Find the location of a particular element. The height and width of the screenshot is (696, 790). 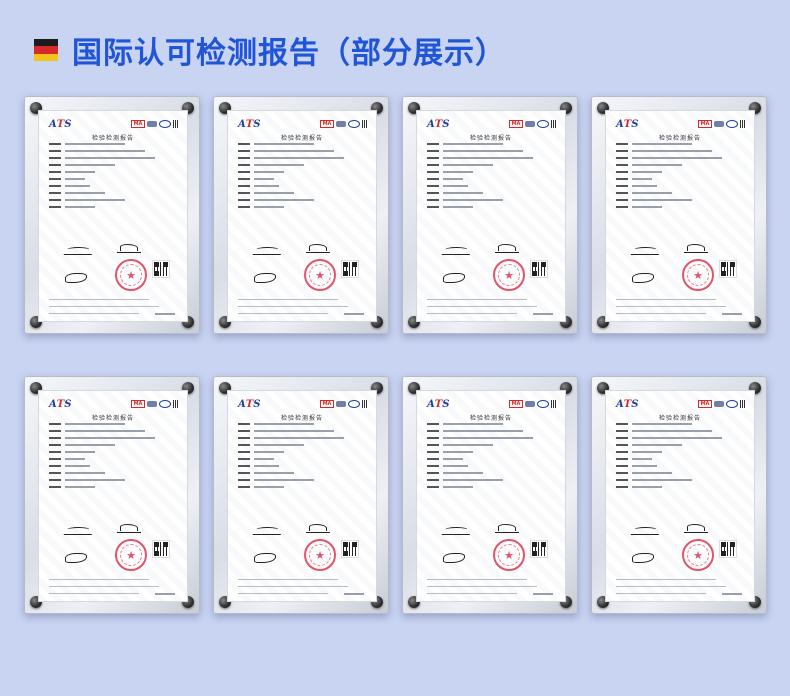

flag-stripe-gold is located at coordinates (46, 57).